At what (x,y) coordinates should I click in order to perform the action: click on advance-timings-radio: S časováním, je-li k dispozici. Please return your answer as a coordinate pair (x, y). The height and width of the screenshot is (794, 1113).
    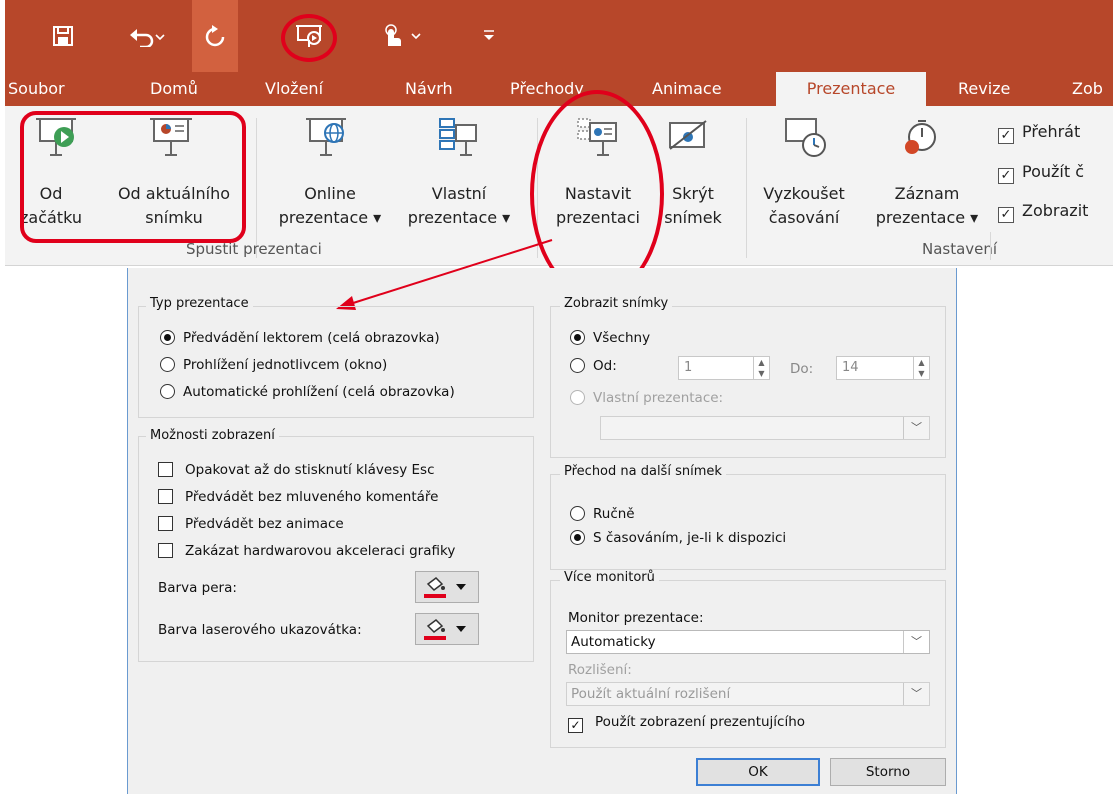
    Looking at the image, I should click on (678, 538).